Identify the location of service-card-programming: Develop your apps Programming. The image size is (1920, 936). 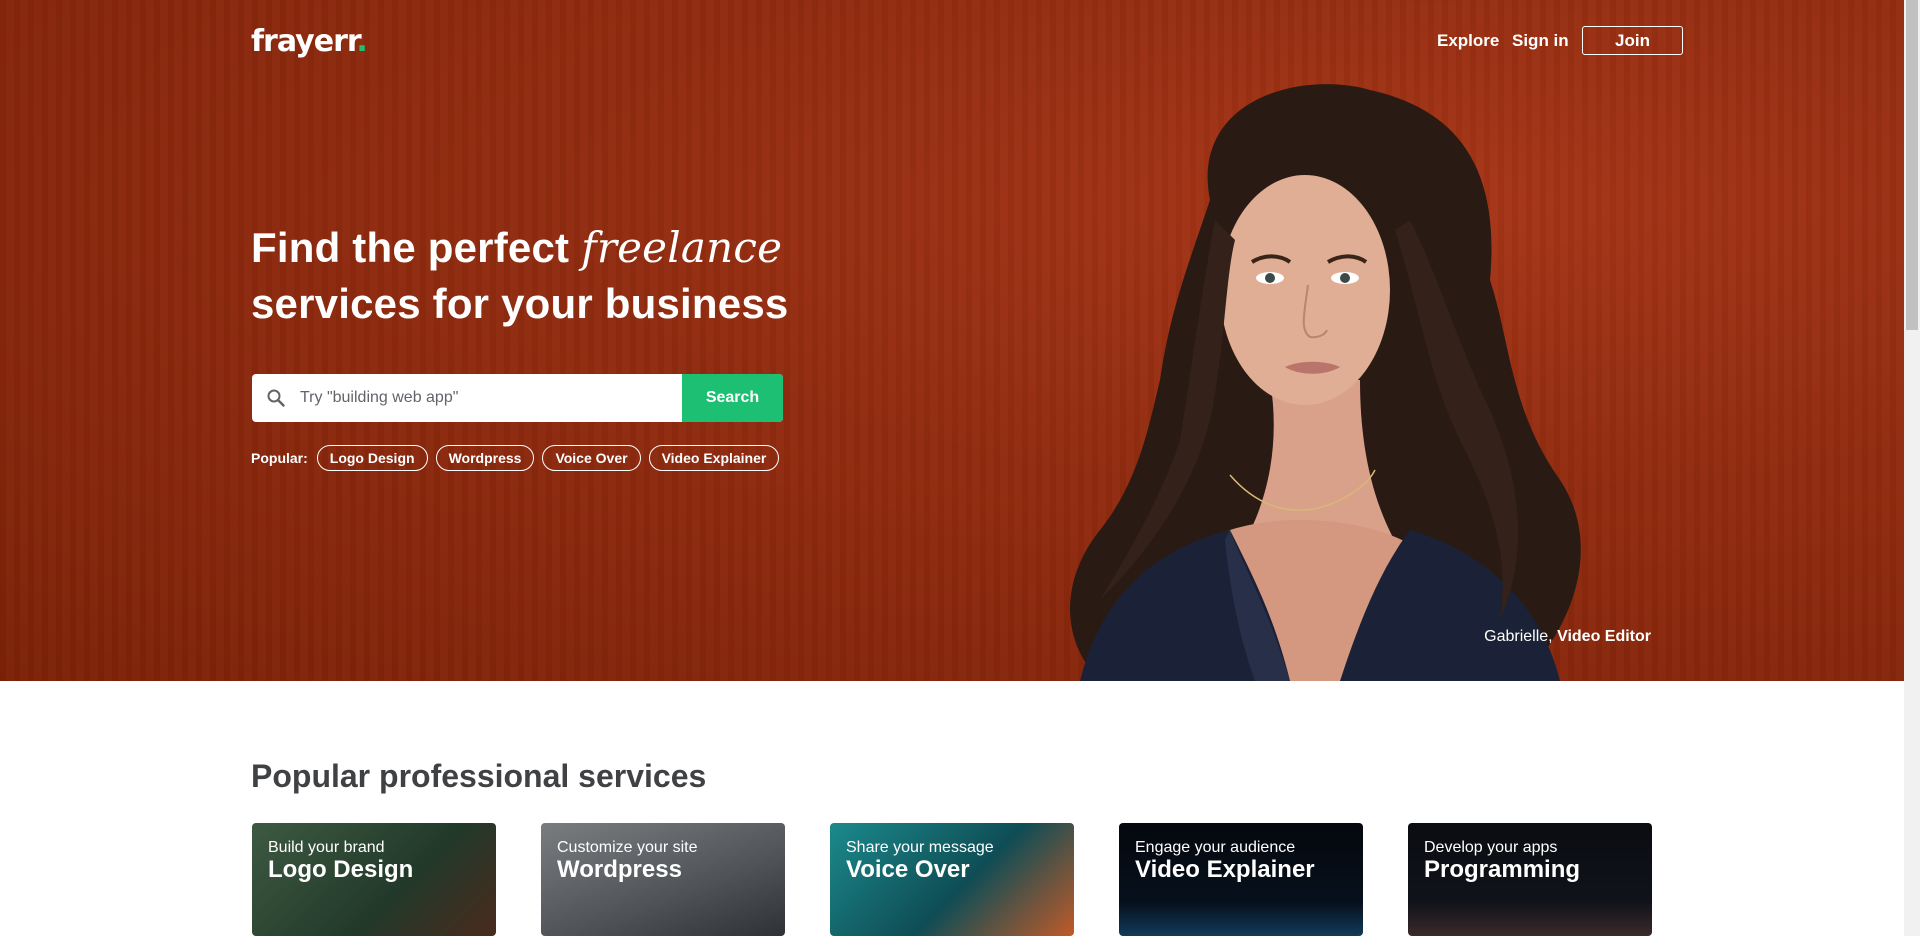
(1530, 879).